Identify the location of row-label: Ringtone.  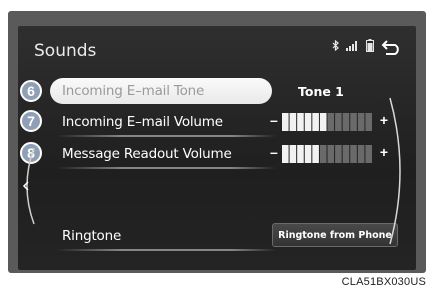
(92, 236).